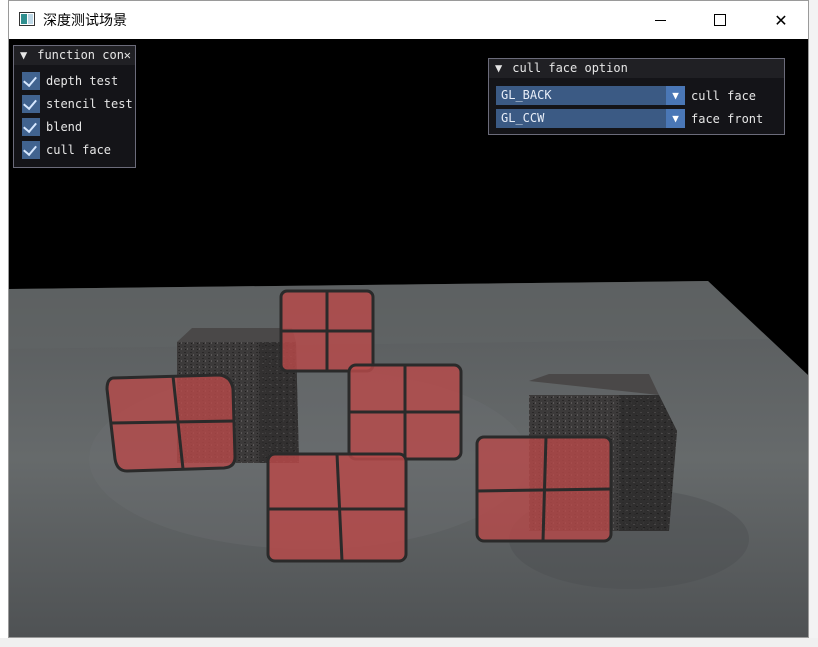 This screenshot has width=818, height=647. I want to click on function-panel-header: ▼ function con ✕, so click(74, 55).